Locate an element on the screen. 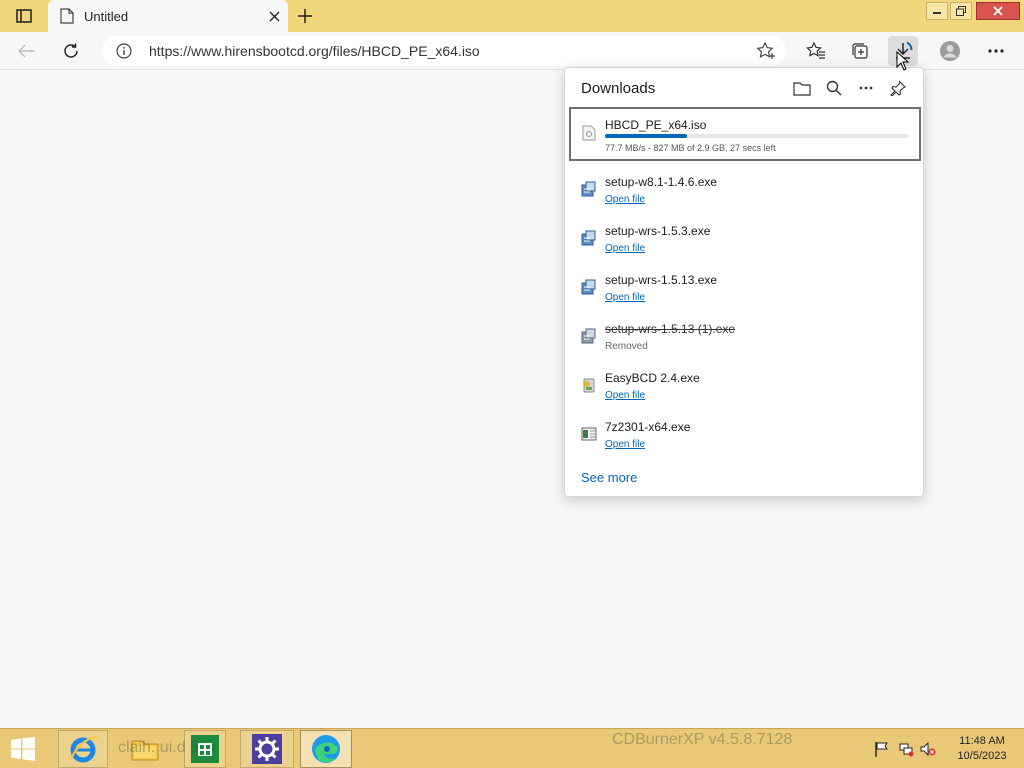  download-progress-fill is located at coordinates (646, 136).